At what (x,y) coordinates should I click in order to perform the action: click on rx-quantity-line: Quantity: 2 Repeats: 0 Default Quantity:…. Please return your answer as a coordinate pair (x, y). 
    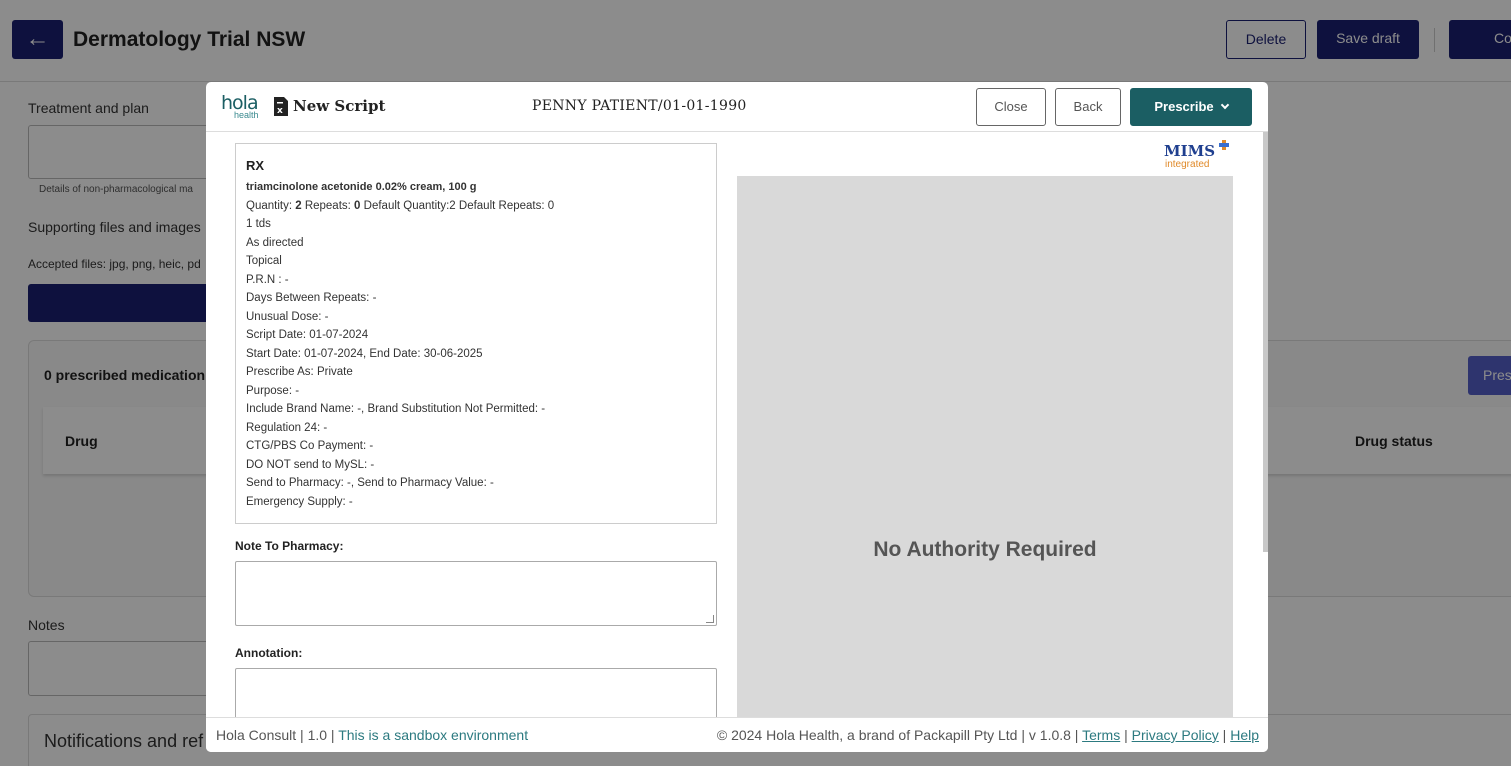
    Looking at the image, I should click on (400, 205).